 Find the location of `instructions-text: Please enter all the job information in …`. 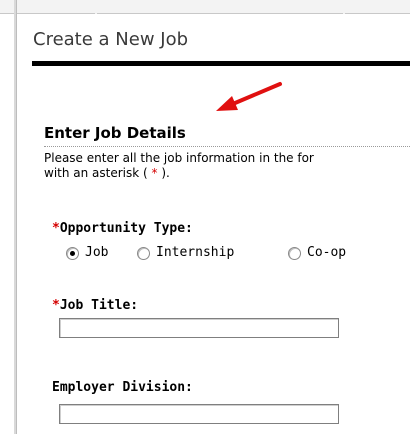

instructions-text: Please enter all the job information in … is located at coordinates (227, 166).